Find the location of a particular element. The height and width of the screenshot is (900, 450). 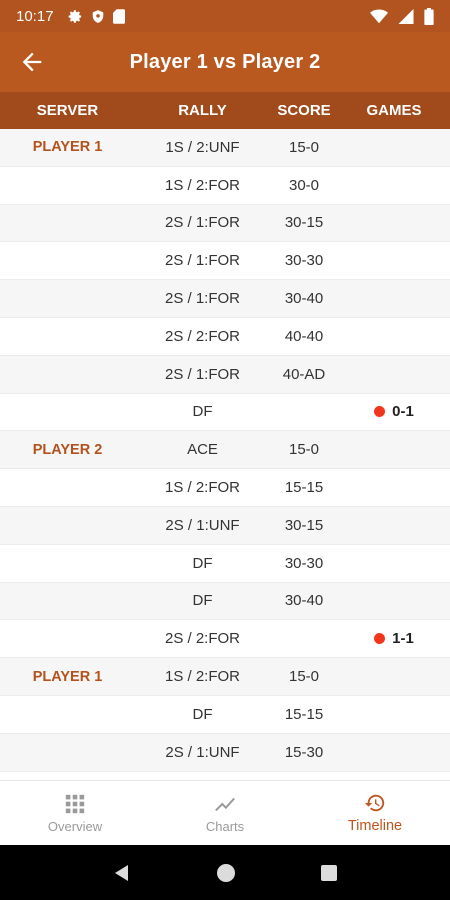

status-bar: 10:17 is located at coordinates (225, 16).